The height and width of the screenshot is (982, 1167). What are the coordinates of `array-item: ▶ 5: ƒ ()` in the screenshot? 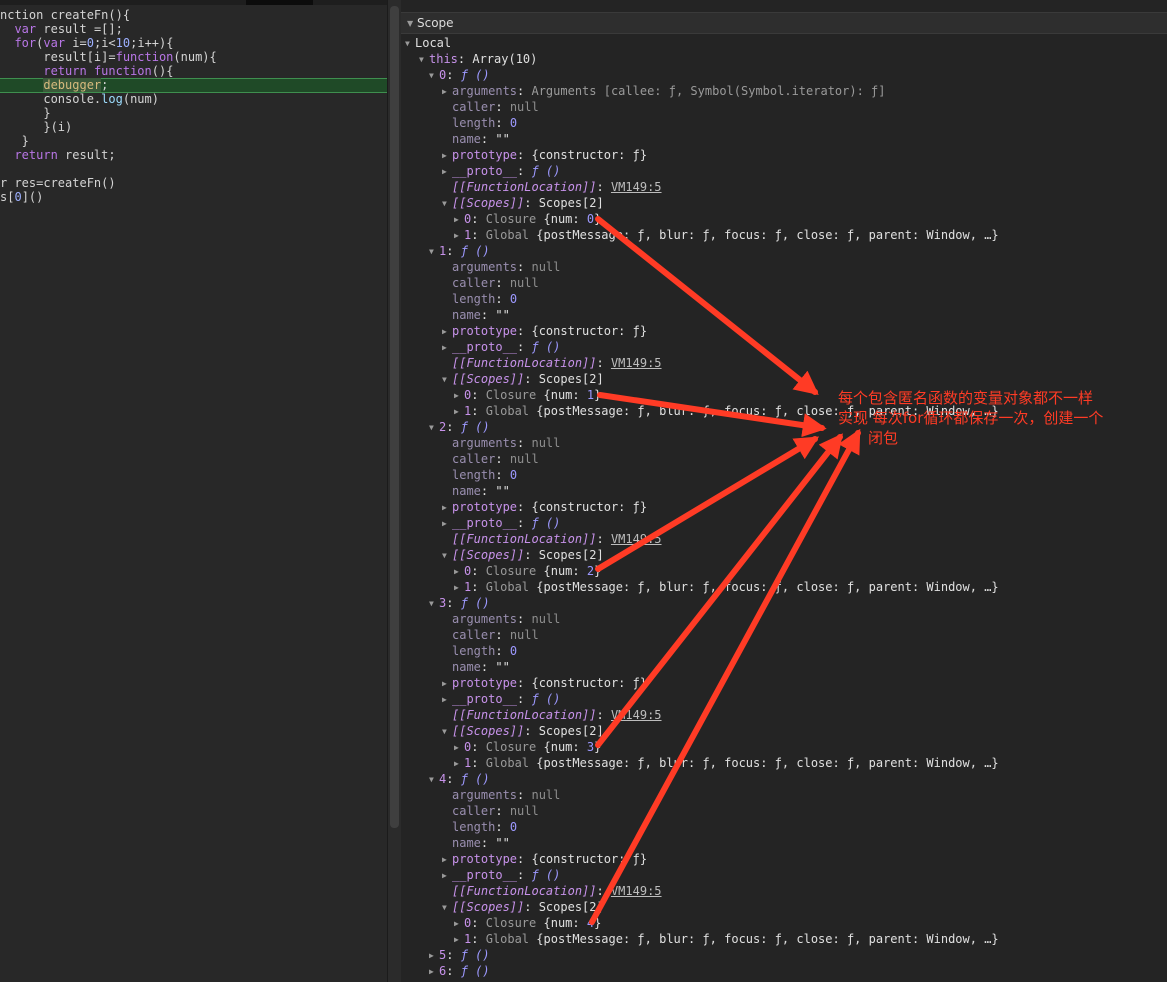 It's located at (459, 955).